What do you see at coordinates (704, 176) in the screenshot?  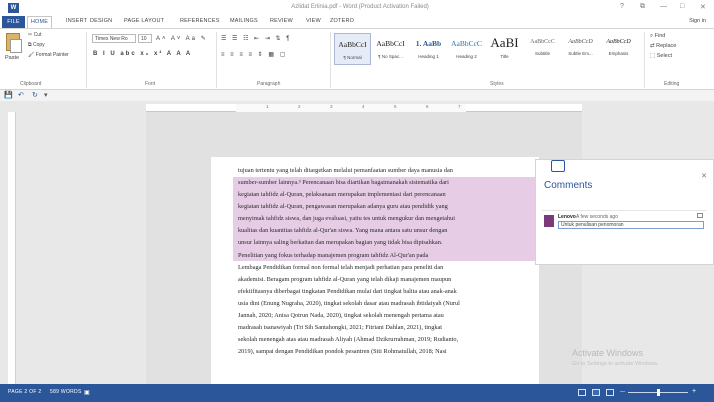 I see `close-comments-icon: ✕` at bounding box center [704, 176].